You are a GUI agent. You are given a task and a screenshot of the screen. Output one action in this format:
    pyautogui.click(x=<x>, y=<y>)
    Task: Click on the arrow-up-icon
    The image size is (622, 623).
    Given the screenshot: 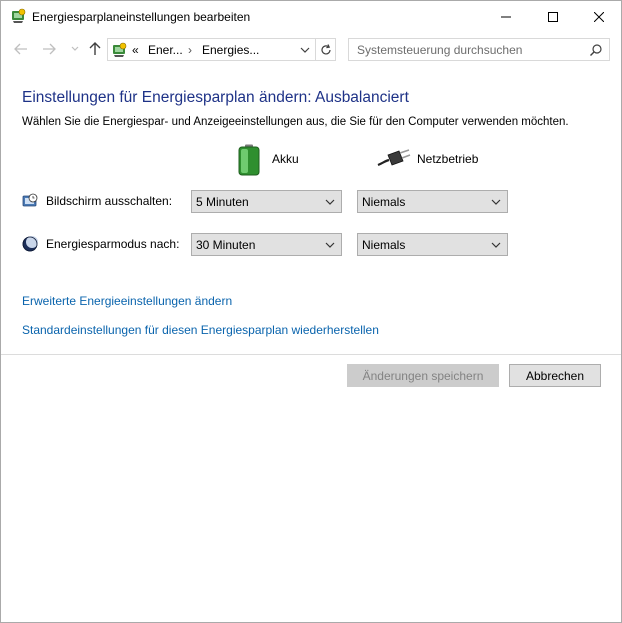 What is the action you would take?
    pyautogui.click(x=95, y=48)
    